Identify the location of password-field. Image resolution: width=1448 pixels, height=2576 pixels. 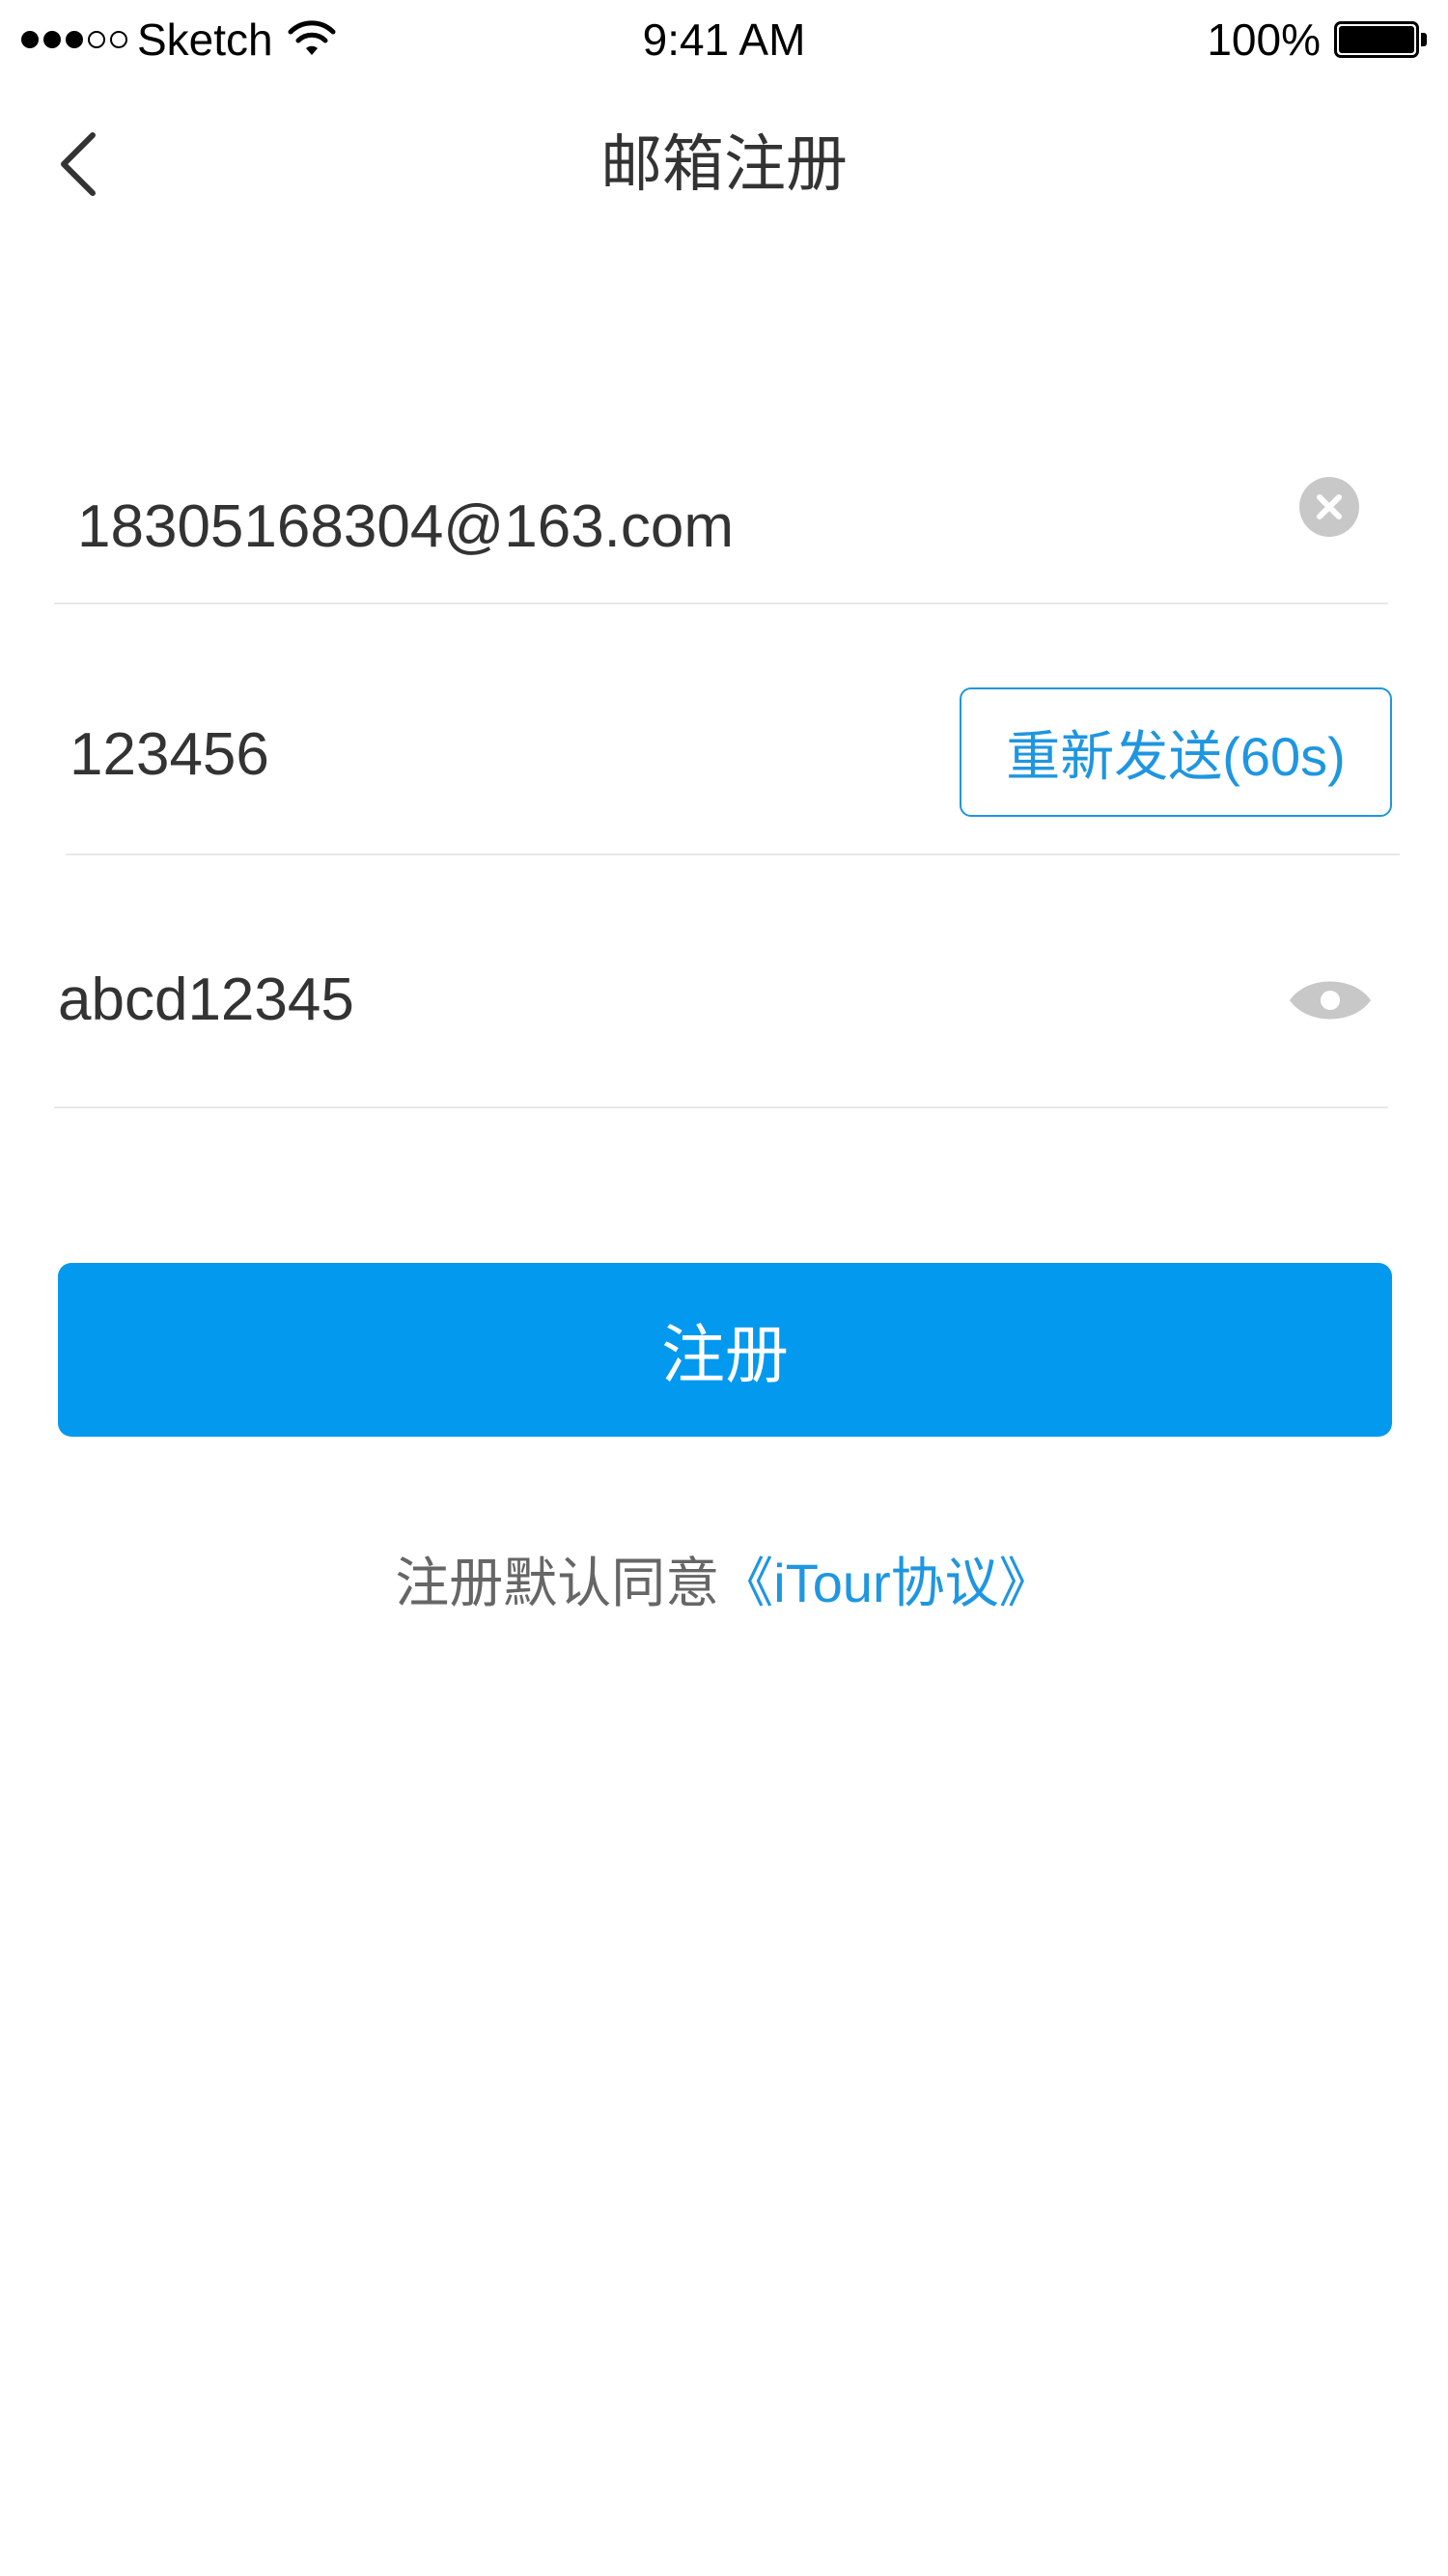
(637, 999).